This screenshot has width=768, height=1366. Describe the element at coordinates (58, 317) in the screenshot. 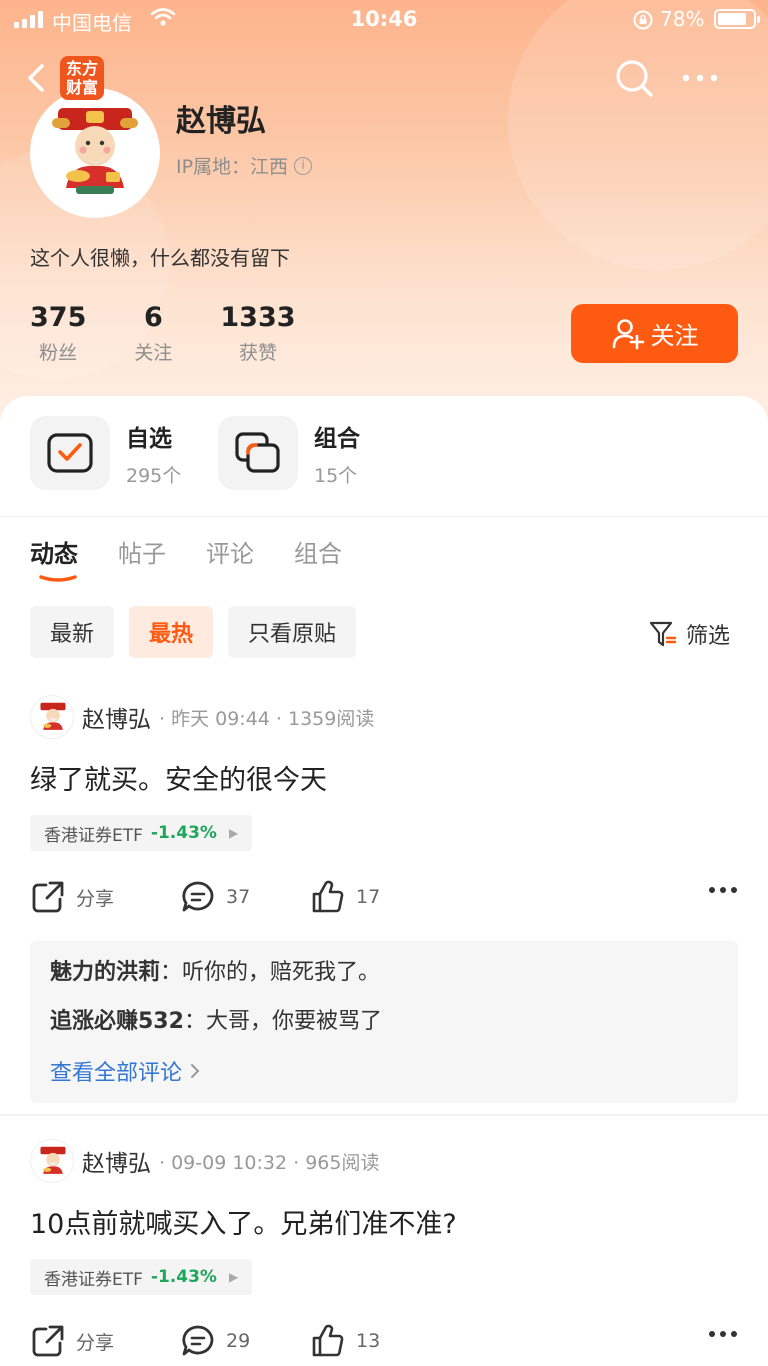

I see `stat-value: 375` at that location.